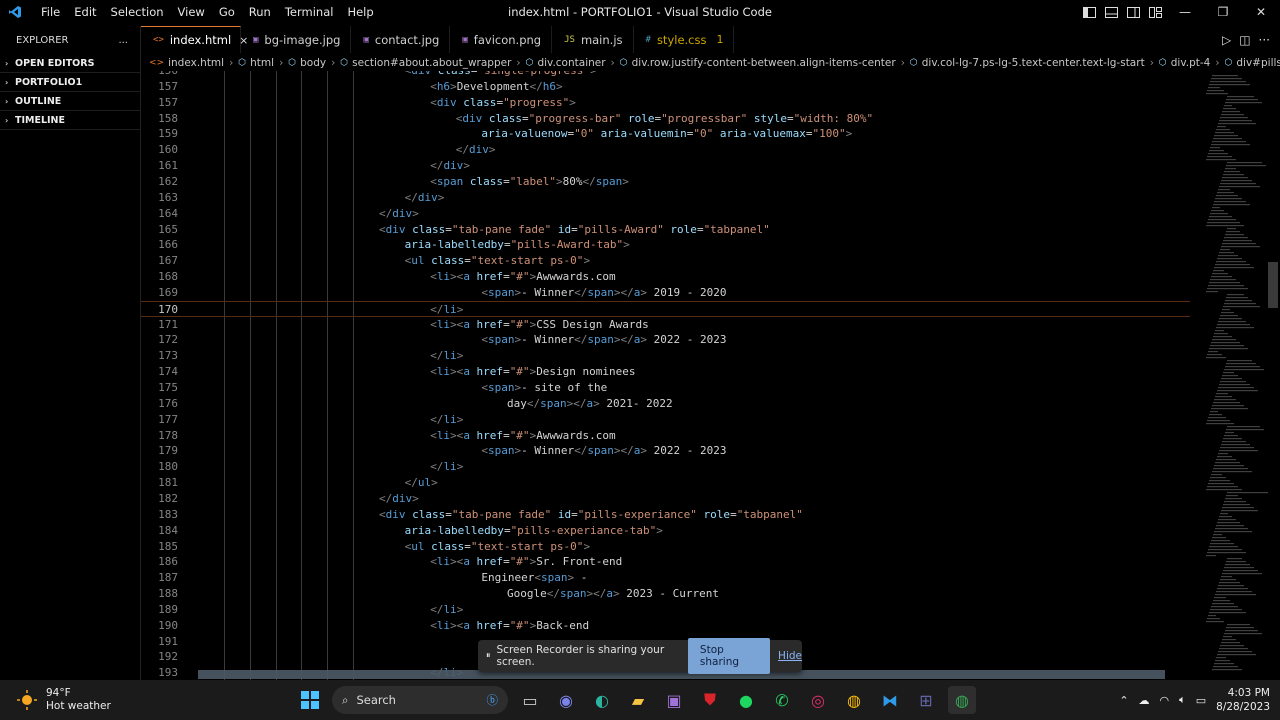  Describe the element at coordinates (746, 700) in the screenshot. I see `spotify-icon: ●` at that location.